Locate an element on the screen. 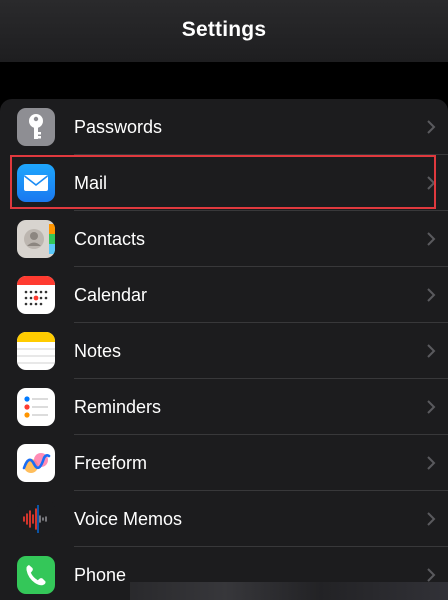 The height and width of the screenshot is (600, 448). voice-memos-icon is located at coordinates (36, 519).